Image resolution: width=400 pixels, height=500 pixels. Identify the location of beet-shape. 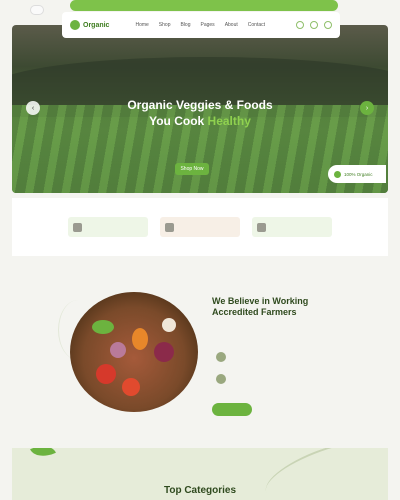
(164, 352).